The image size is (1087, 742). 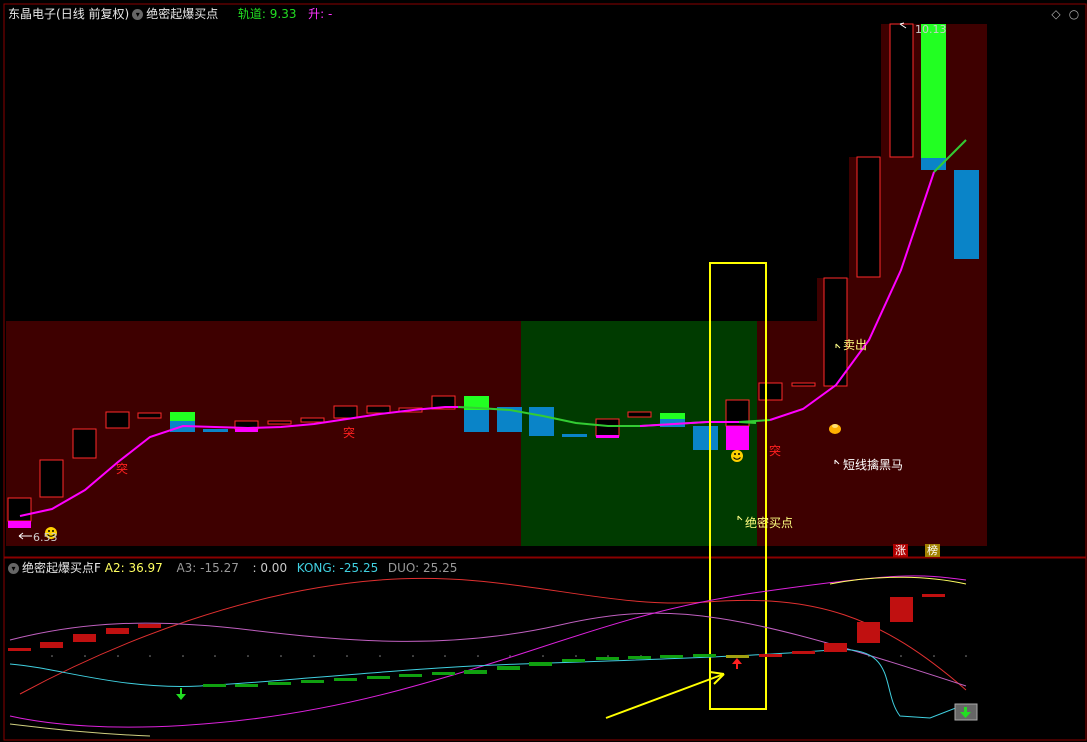 What do you see at coordinates (182, 14) in the screenshot?
I see `indicator-name: 绝密起爆买点` at bounding box center [182, 14].